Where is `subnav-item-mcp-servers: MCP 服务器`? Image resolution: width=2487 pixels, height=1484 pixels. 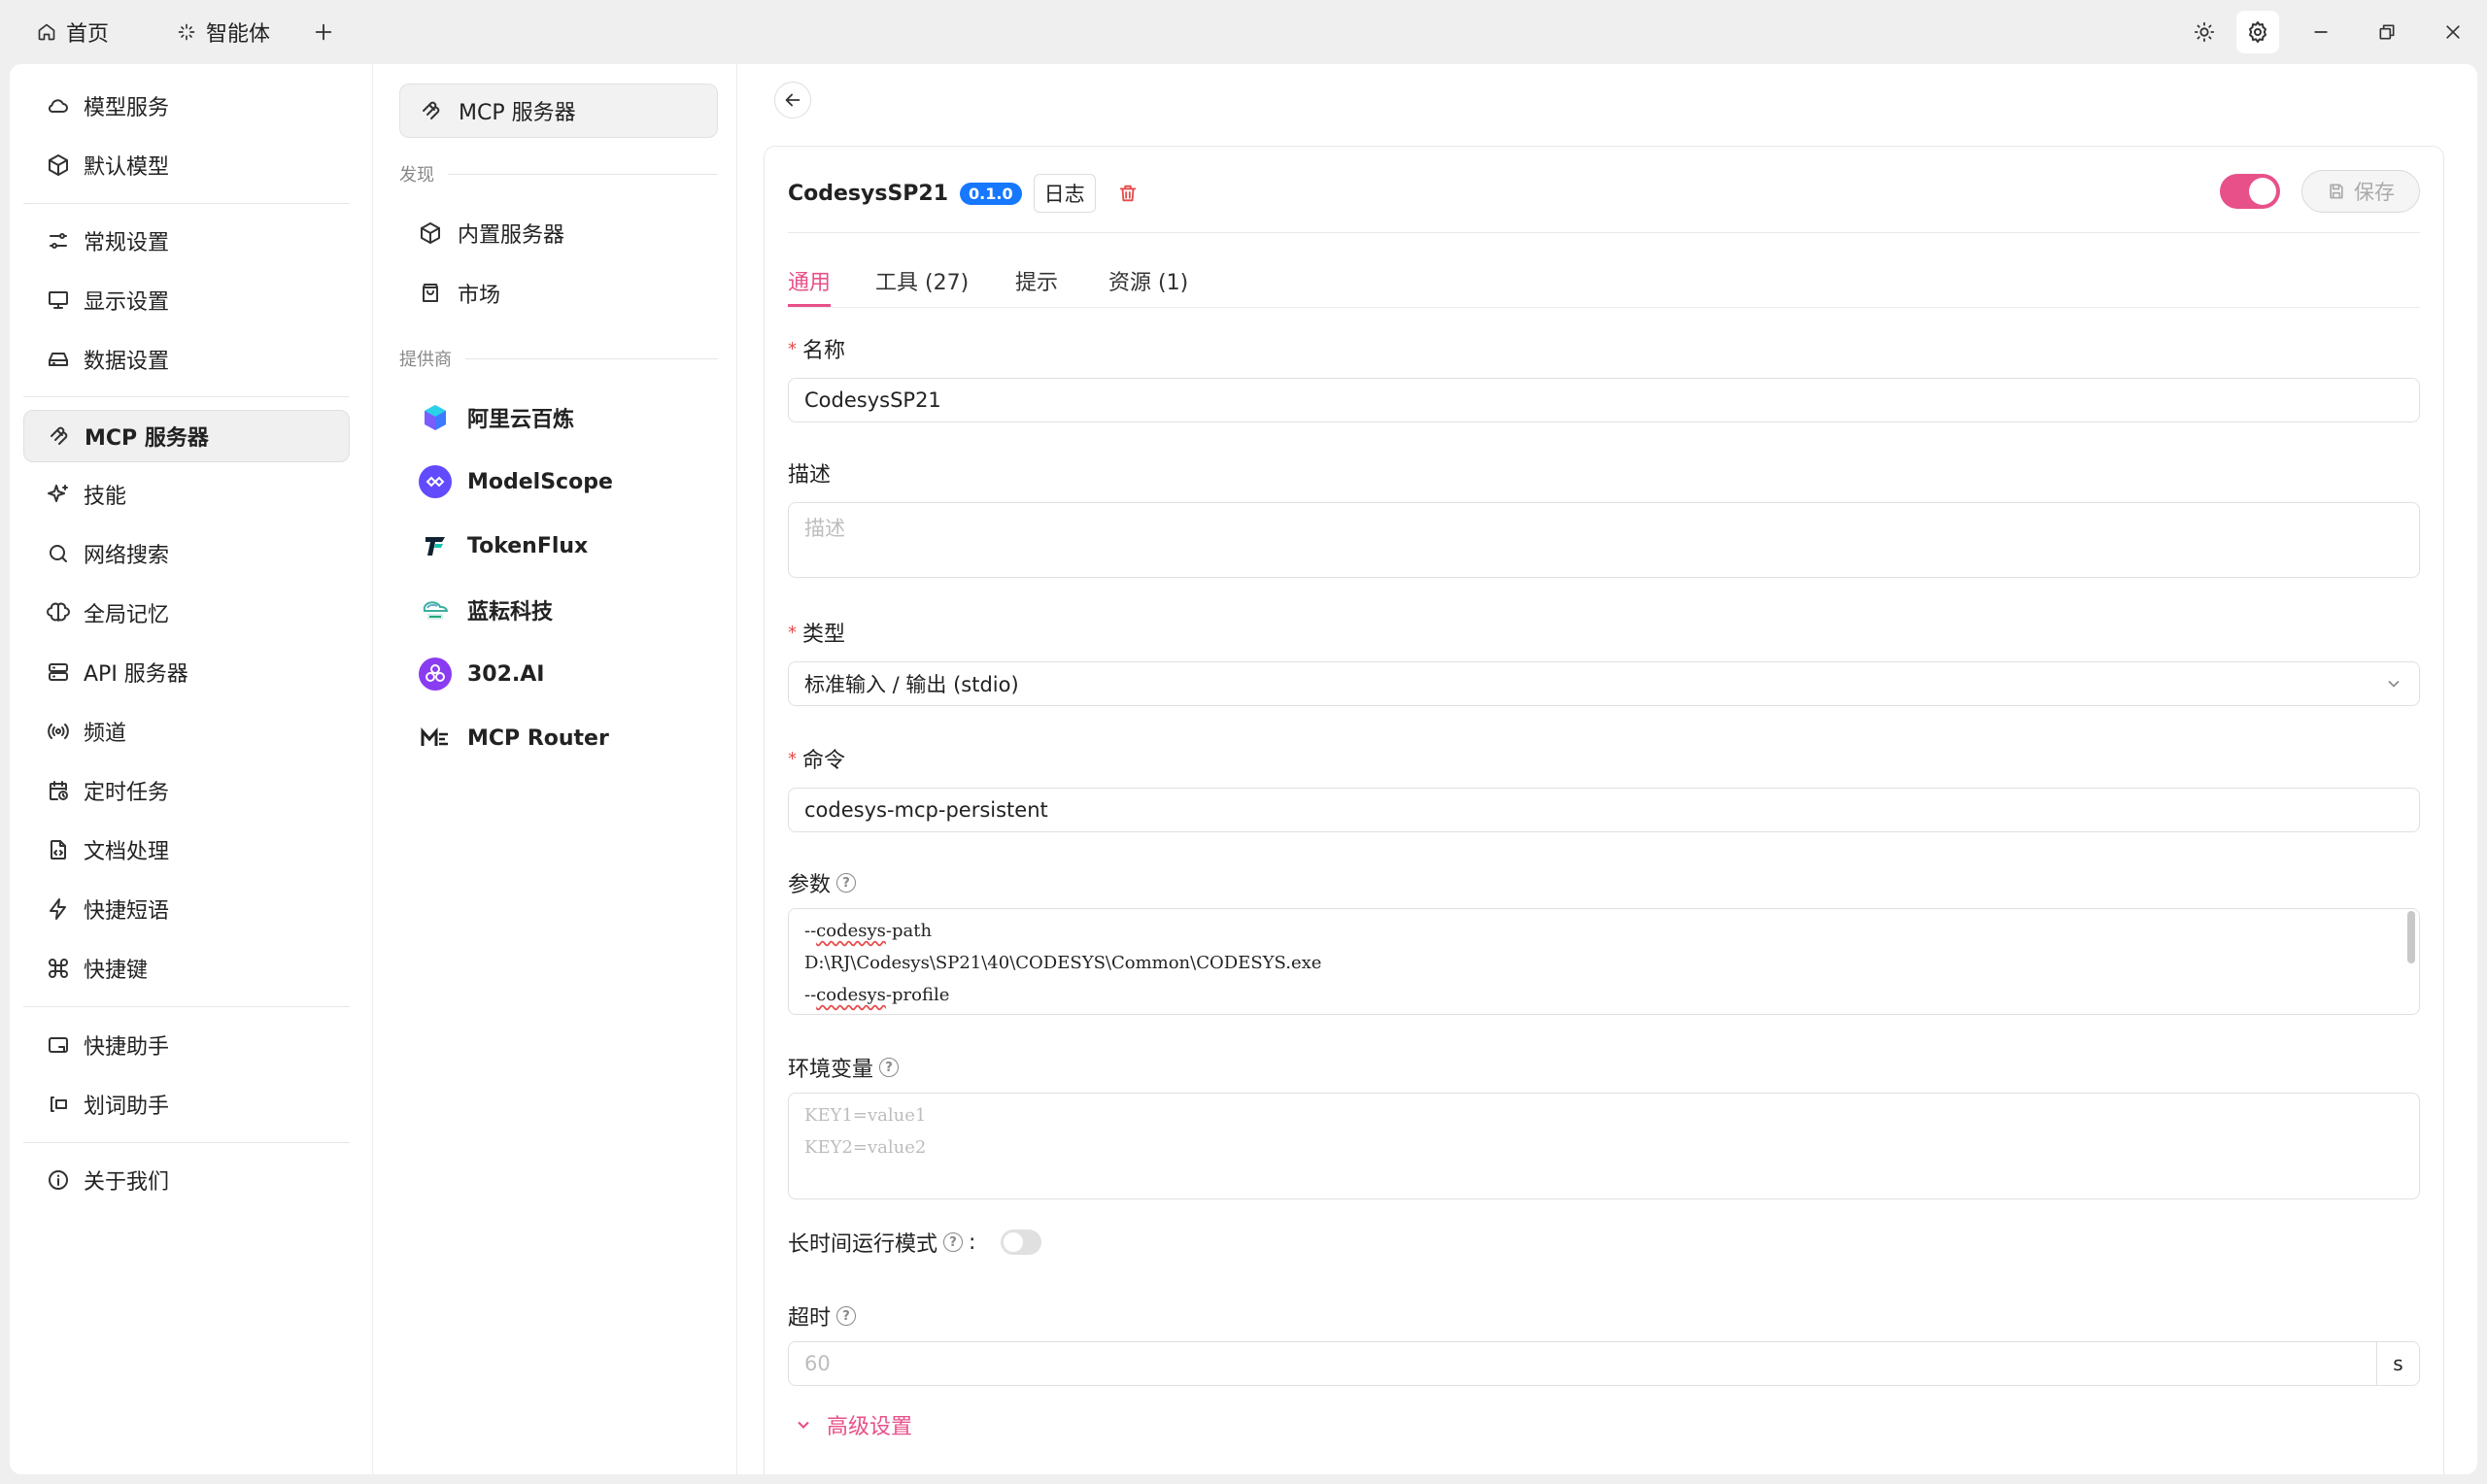
subnav-item-mcp-servers: MCP 服务器 is located at coordinates (558, 111).